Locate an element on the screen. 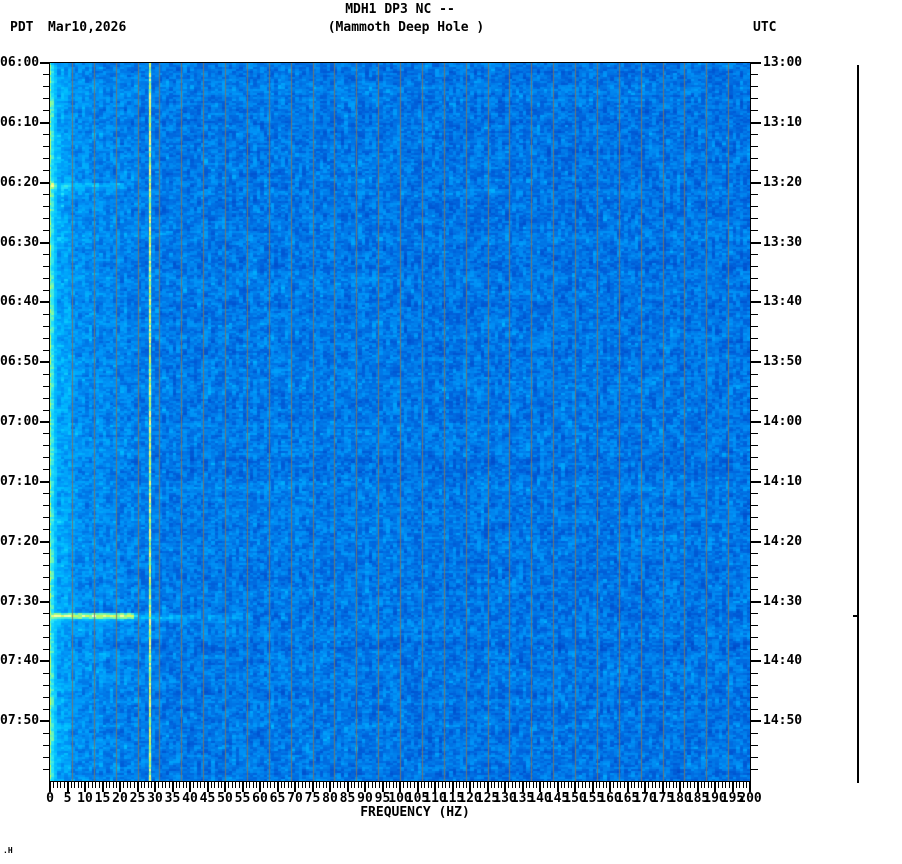 The image size is (902, 864). time-label-utc: 14:50 is located at coordinates (783, 721).